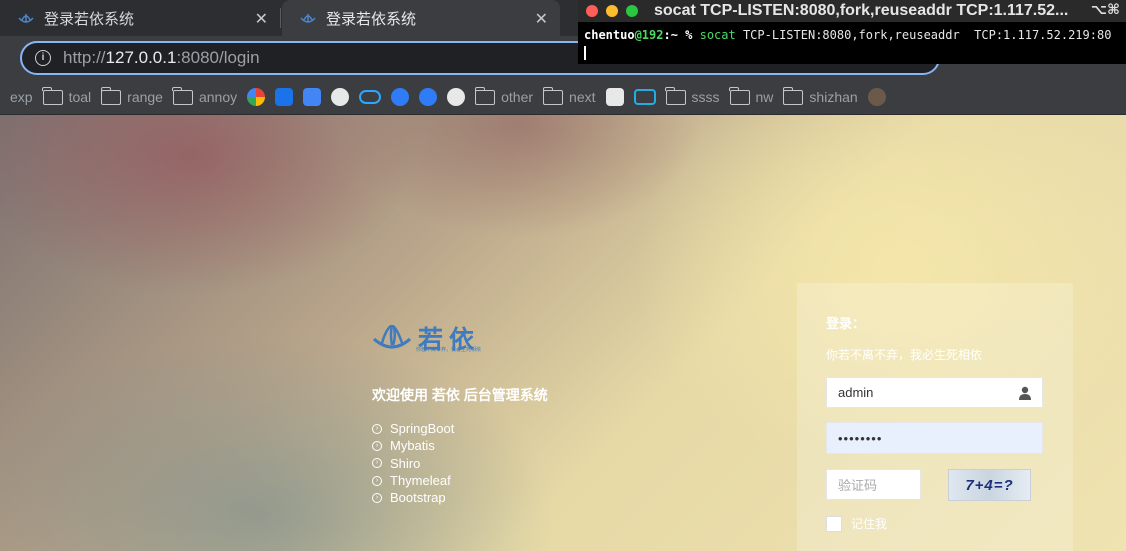 The width and height of the screenshot is (1126, 551). Describe the element at coordinates (405, 463) in the screenshot. I see `feature-label: Shiro` at that location.